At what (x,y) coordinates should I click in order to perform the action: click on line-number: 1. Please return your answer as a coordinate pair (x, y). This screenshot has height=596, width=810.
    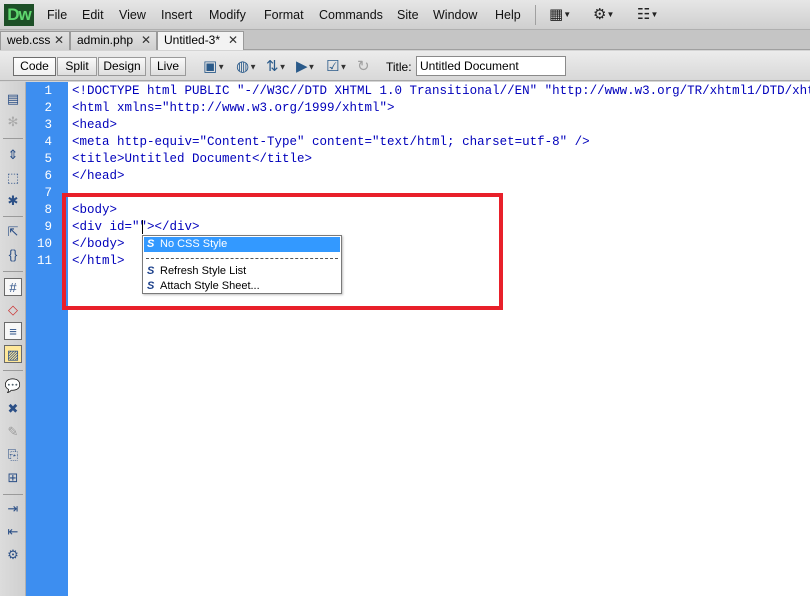
    Looking at the image, I should click on (48, 91).